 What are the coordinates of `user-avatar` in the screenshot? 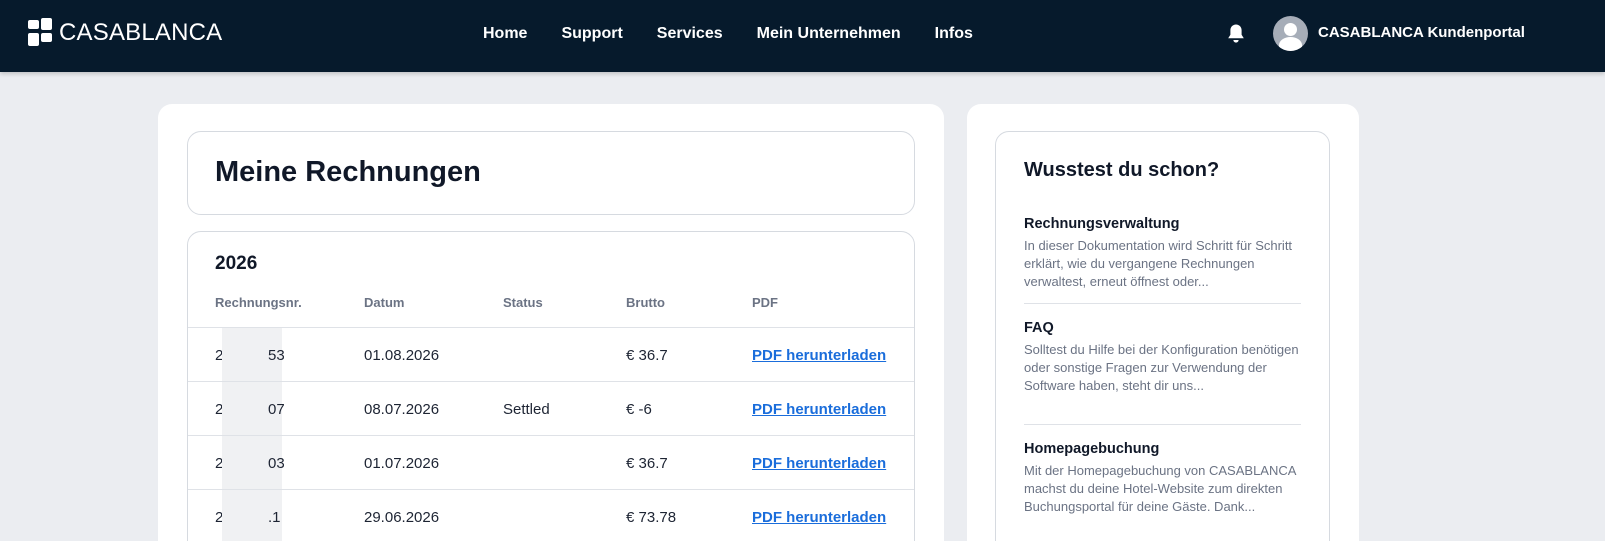 It's located at (1290, 33).